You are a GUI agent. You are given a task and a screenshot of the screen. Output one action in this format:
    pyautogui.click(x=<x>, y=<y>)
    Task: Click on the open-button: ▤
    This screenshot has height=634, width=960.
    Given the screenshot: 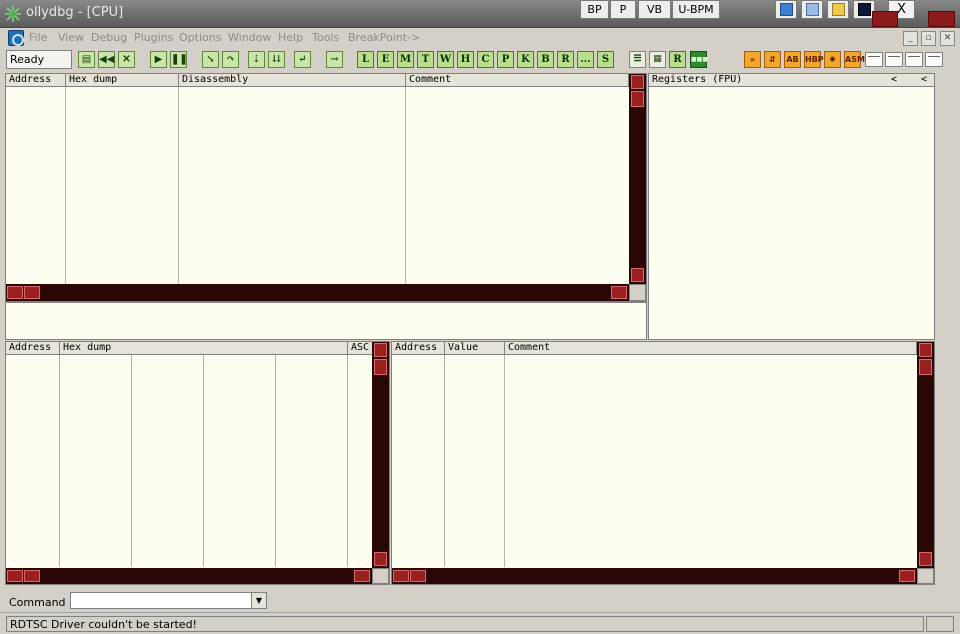 What is the action you would take?
    pyautogui.click(x=86, y=59)
    